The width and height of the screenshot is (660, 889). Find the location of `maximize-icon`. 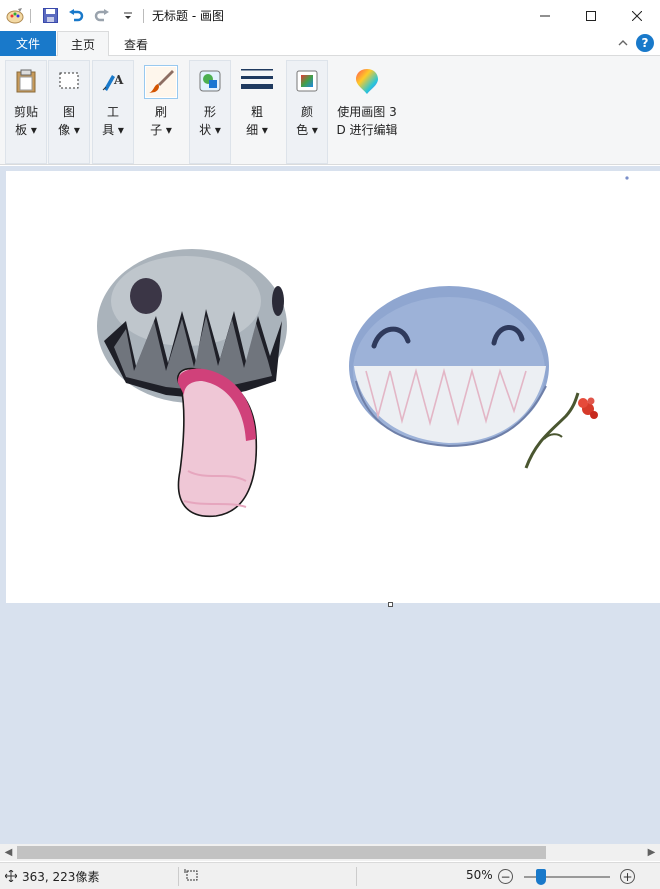

maximize-icon is located at coordinates (591, 15).